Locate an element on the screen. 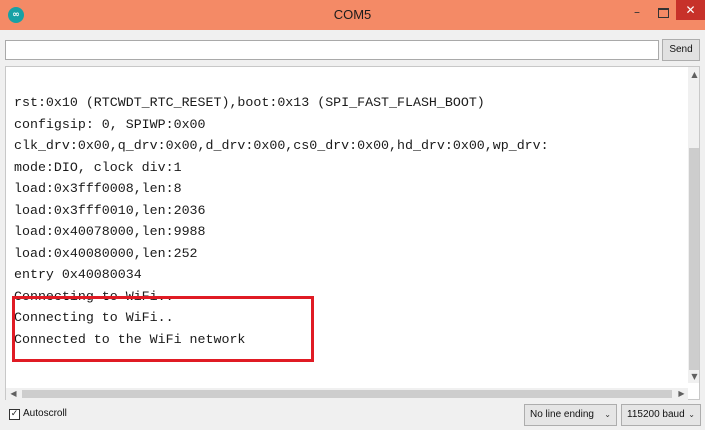 This screenshot has height=430, width=705. baud-rate-value: 115200 baud is located at coordinates (656, 414).